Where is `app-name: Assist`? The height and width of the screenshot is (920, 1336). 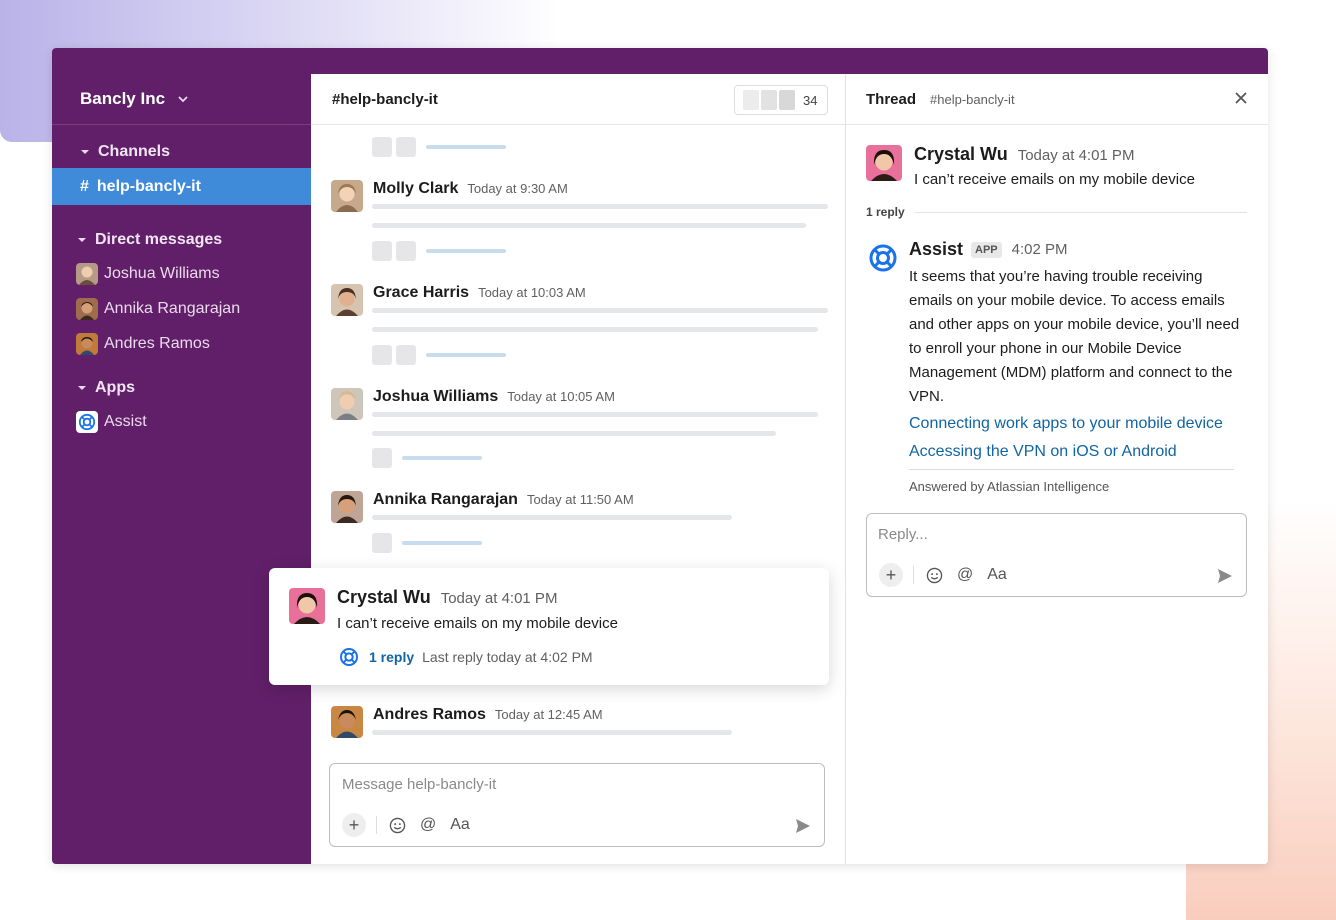 app-name: Assist is located at coordinates (125, 421).